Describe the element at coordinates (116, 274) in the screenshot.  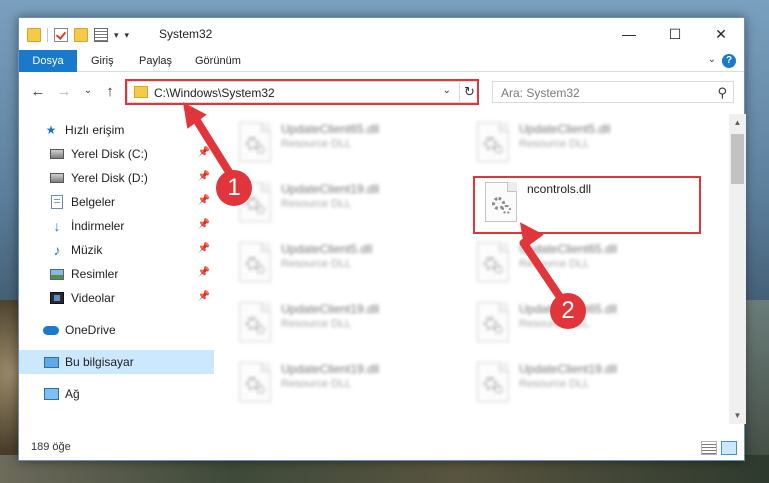
I see `sidebar-item-pictures: Resimler 📌` at that location.